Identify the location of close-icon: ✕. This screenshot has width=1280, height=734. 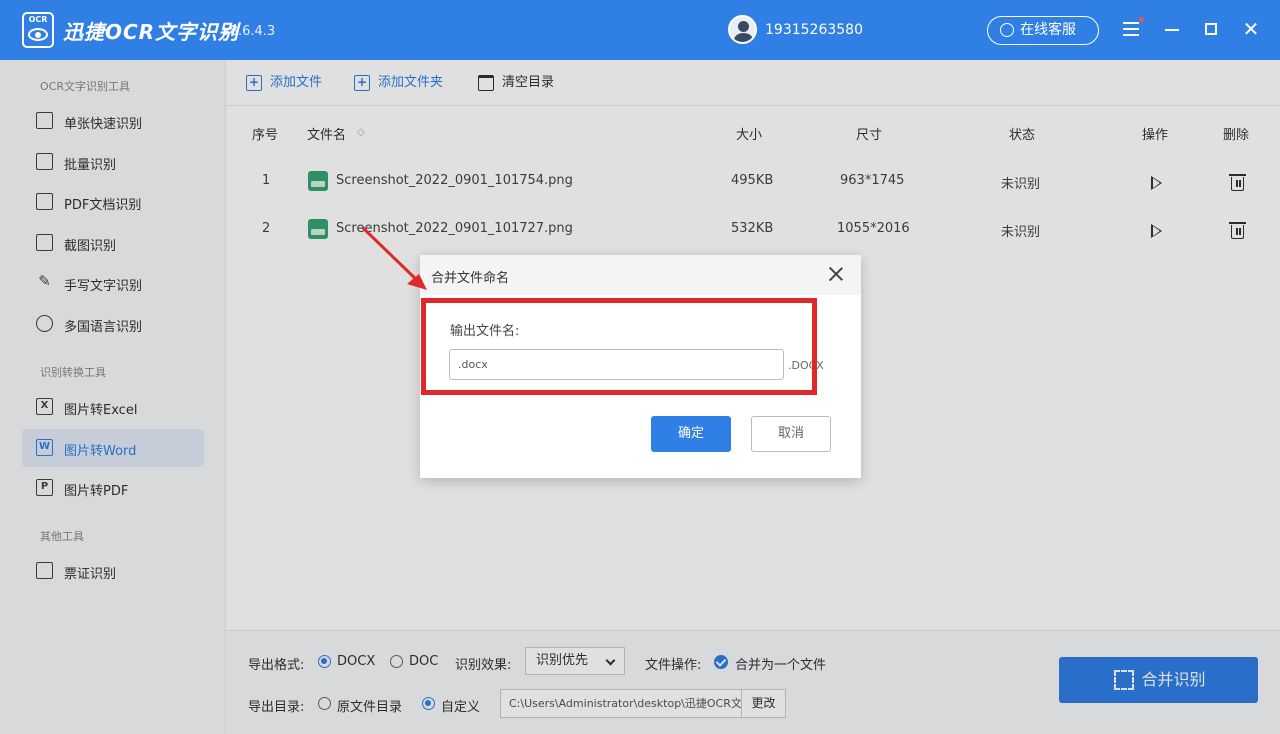
(1251, 29).